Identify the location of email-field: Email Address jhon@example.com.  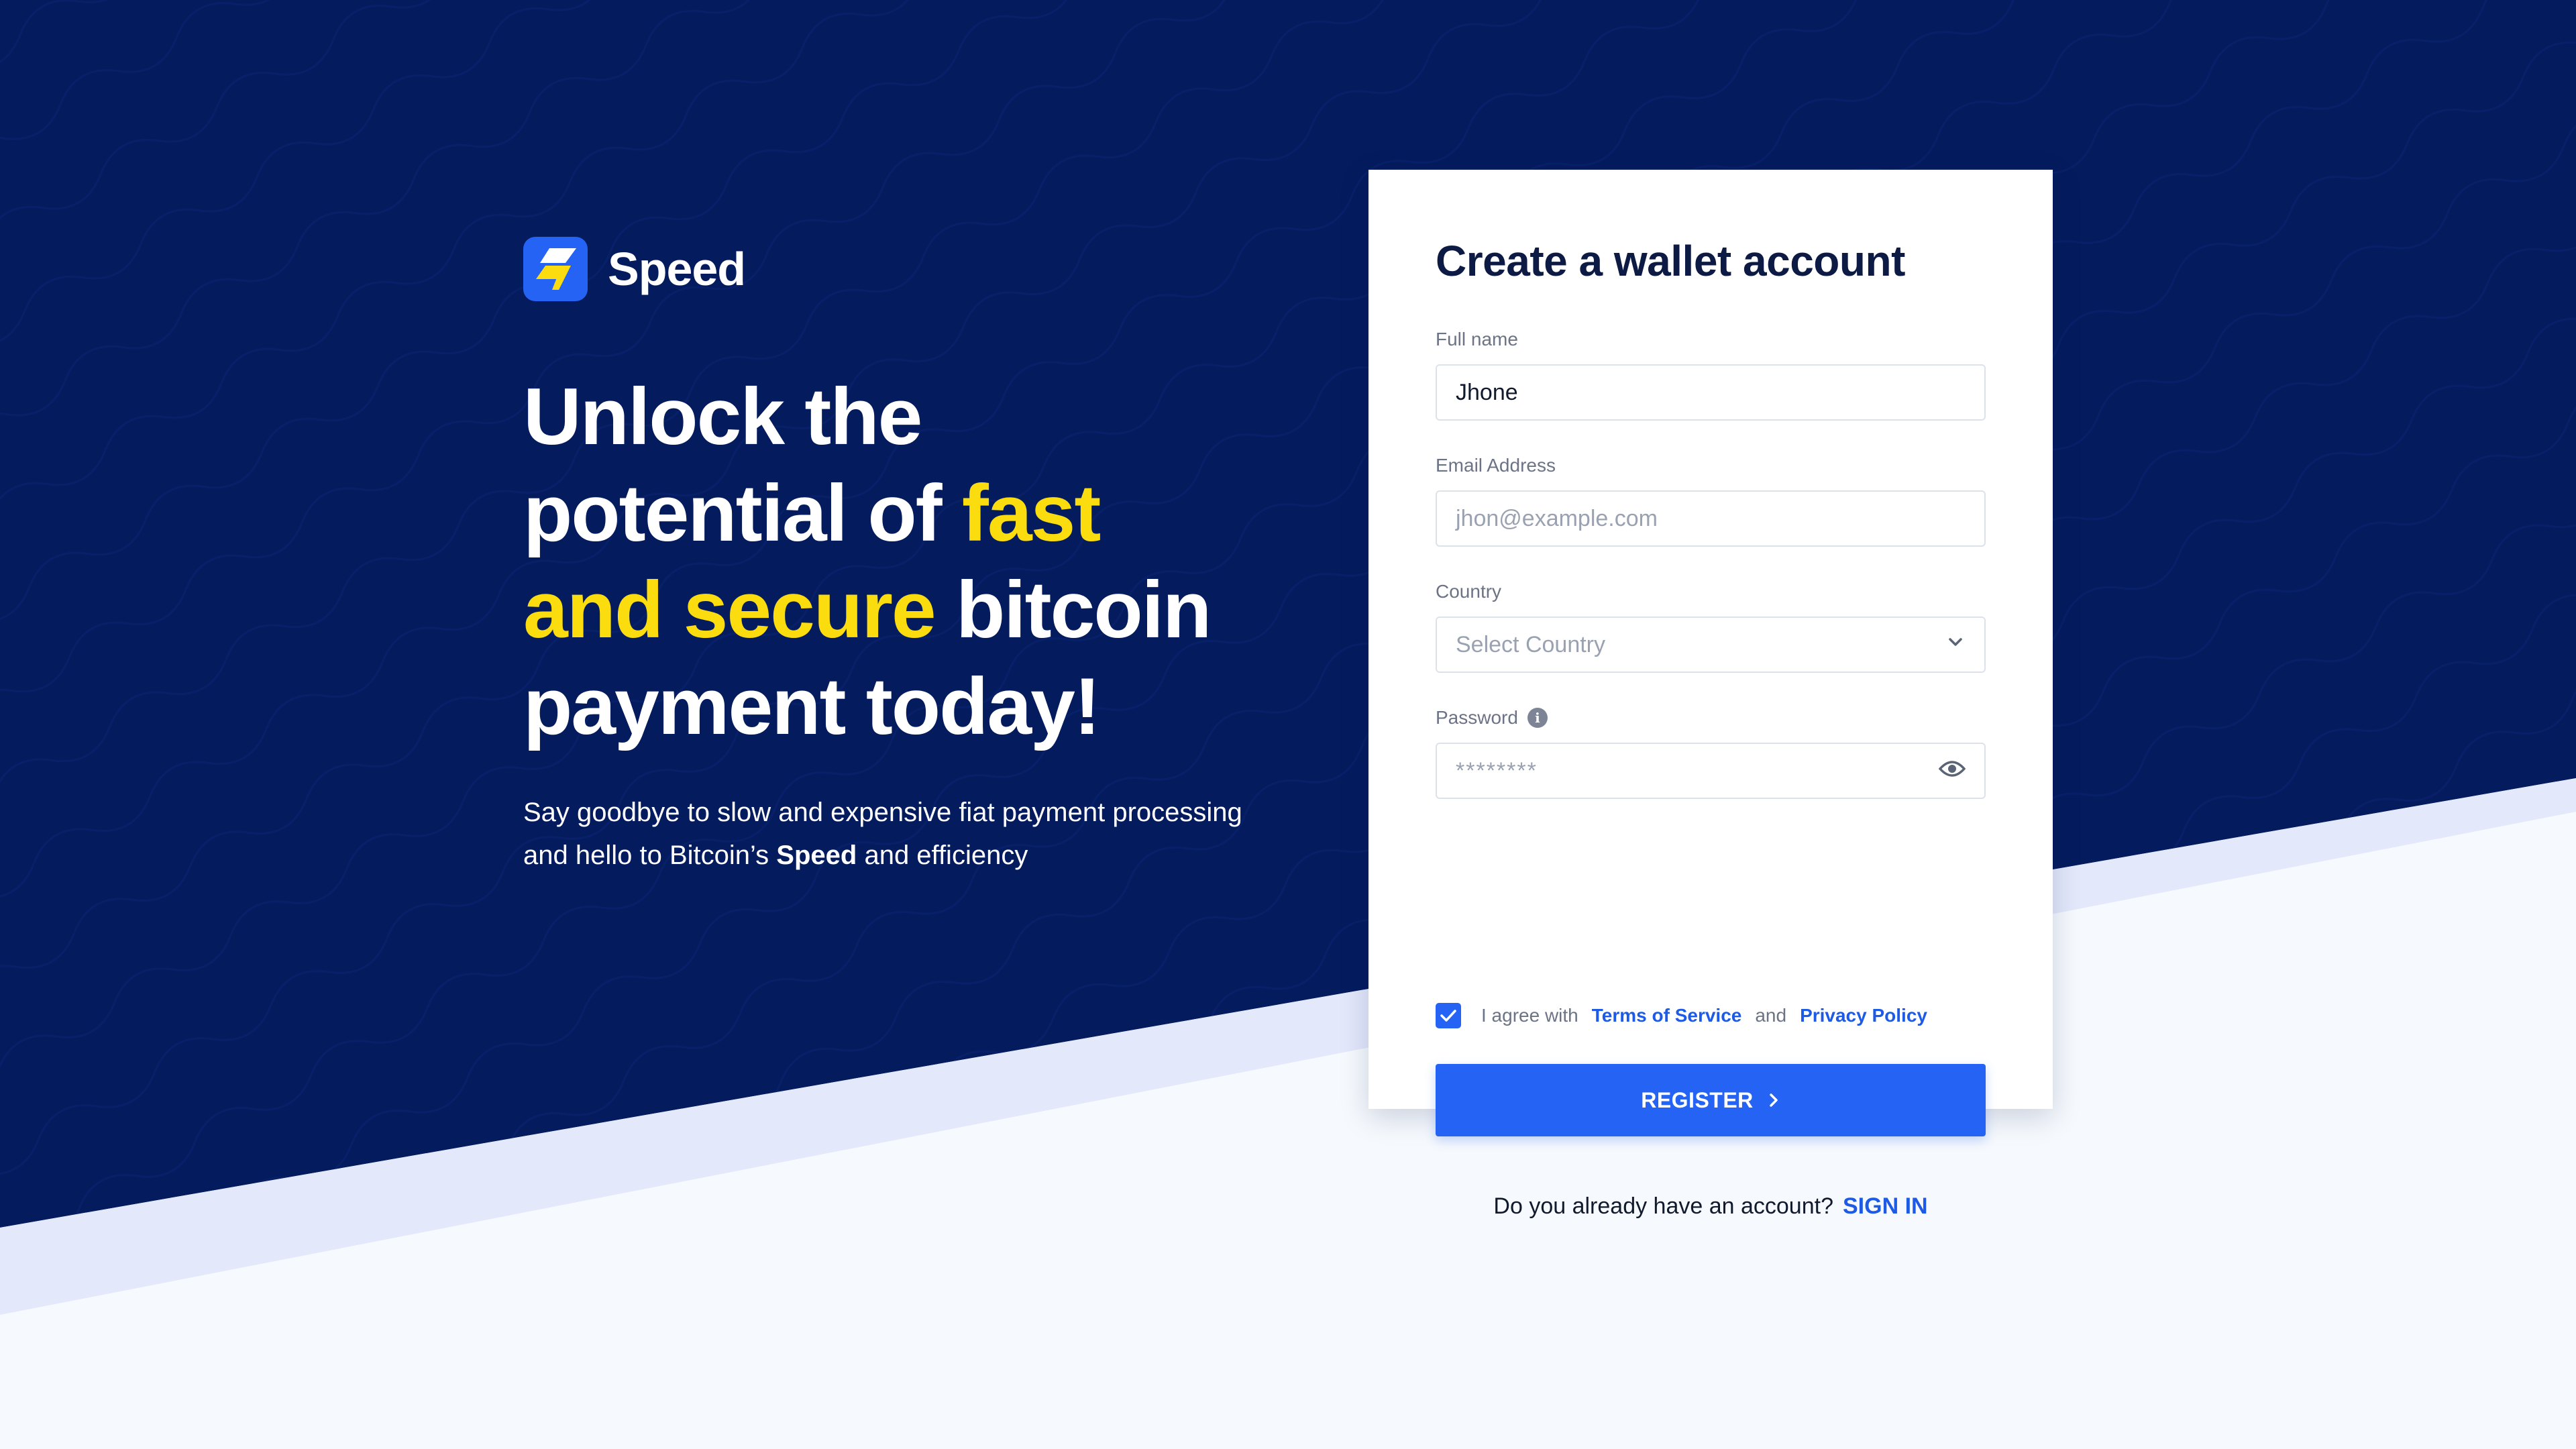
(1711, 500).